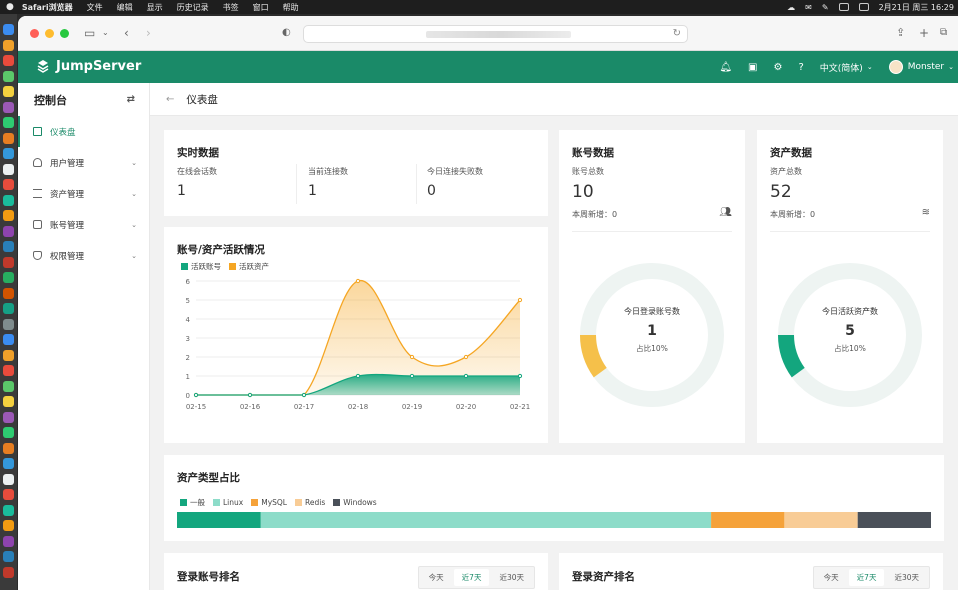  I want to click on close-window-button, so click(34, 33).